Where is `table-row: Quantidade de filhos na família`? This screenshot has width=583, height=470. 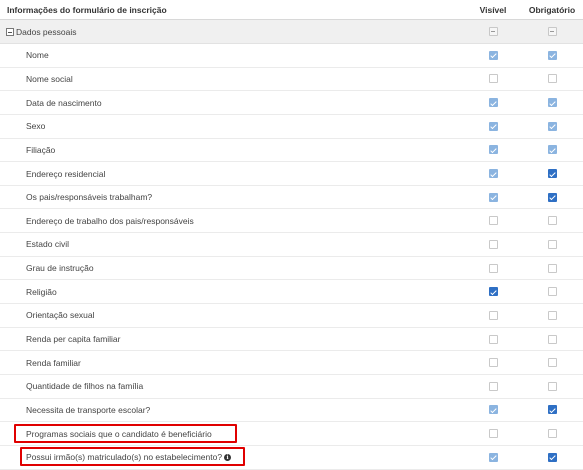 table-row: Quantidade de filhos na família is located at coordinates (291, 387).